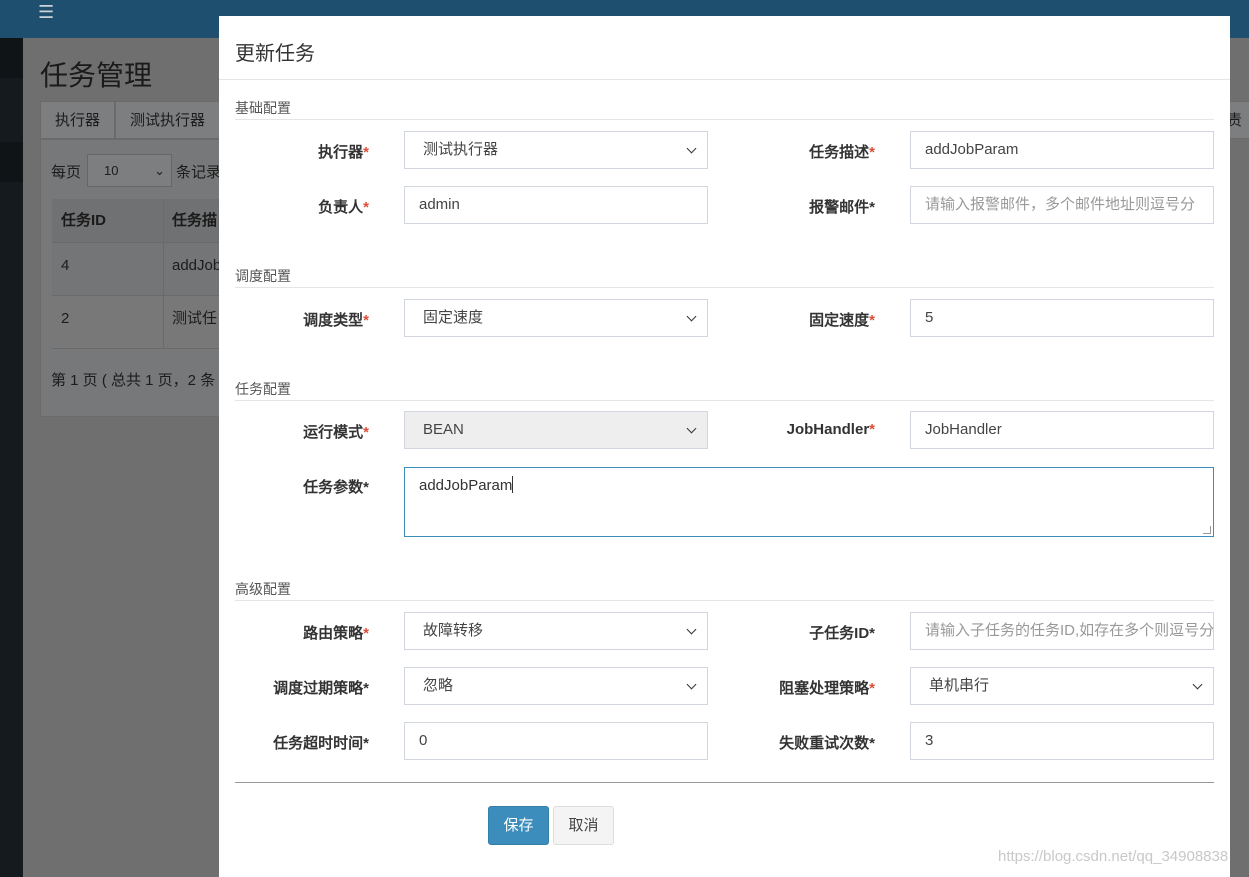 The height and width of the screenshot is (877, 1249). I want to click on executor-label: 执行器*, so click(343, 152).